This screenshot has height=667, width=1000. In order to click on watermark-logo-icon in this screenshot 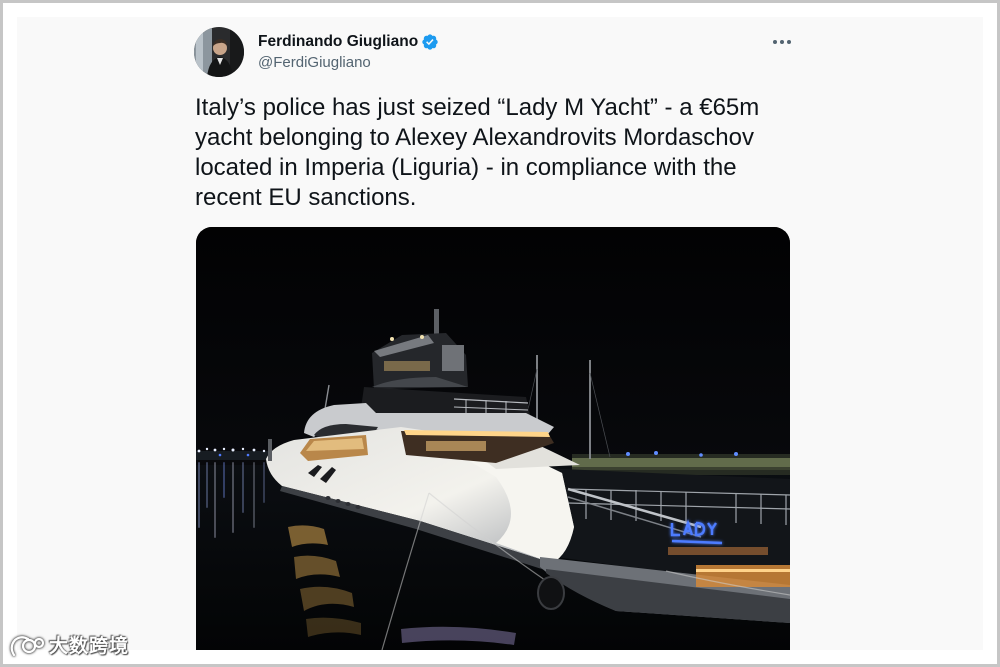, I will do `click(27, 646)`.